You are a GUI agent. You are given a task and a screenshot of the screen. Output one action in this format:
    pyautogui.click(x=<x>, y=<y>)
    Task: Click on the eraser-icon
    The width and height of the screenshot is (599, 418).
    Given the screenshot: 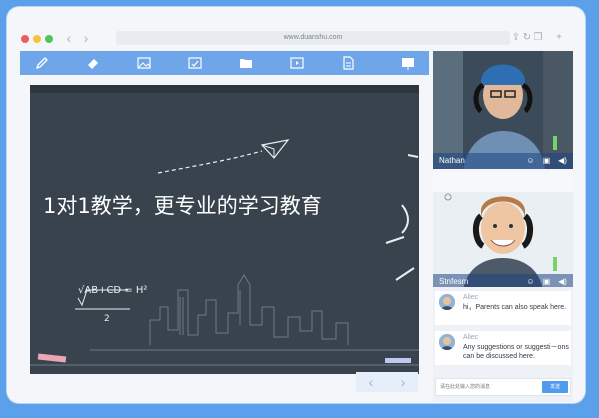 What is the action you would take?
    pyautogui.click(x=93, y=63)
    